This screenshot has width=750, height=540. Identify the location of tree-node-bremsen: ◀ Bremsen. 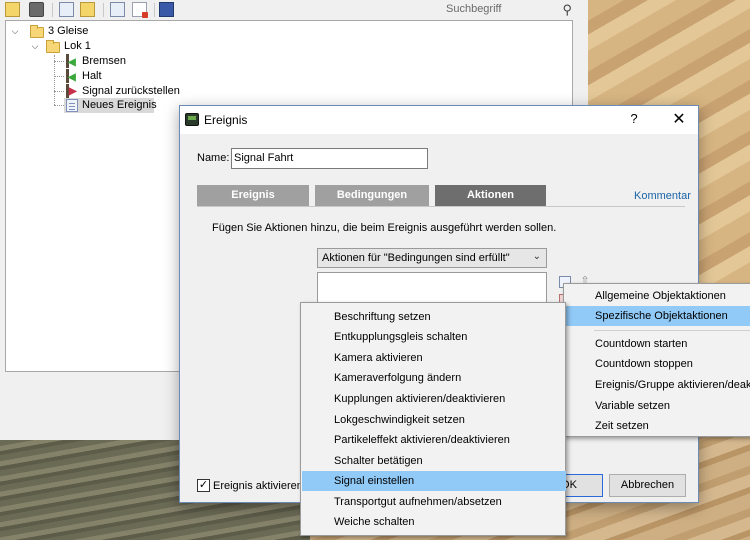
(134, 61).